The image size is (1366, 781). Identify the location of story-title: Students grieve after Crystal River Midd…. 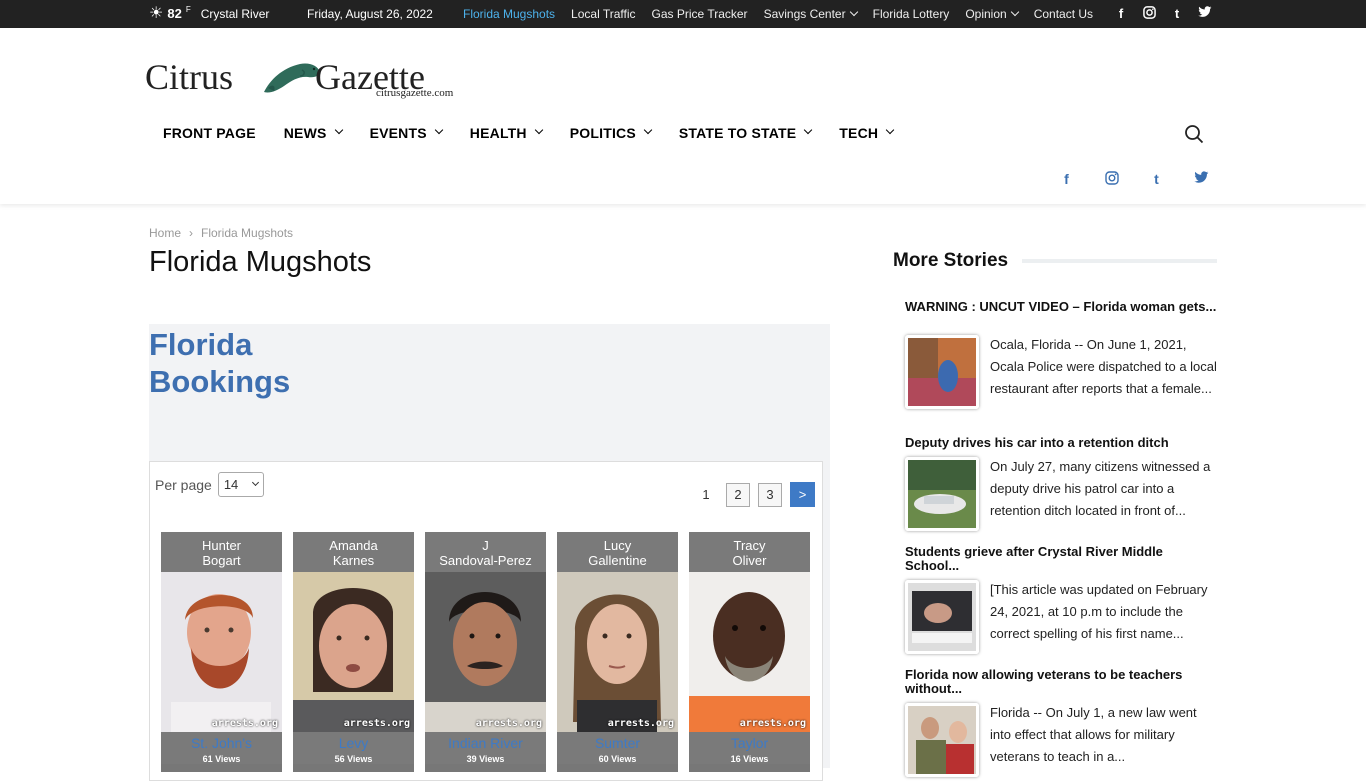
(1061, 559).